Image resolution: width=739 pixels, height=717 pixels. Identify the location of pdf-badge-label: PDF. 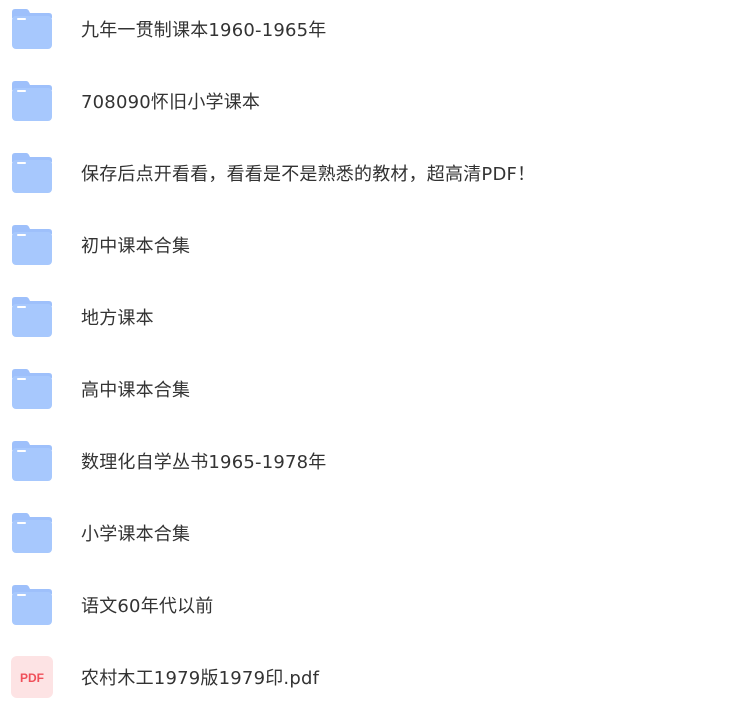
(32, 678).